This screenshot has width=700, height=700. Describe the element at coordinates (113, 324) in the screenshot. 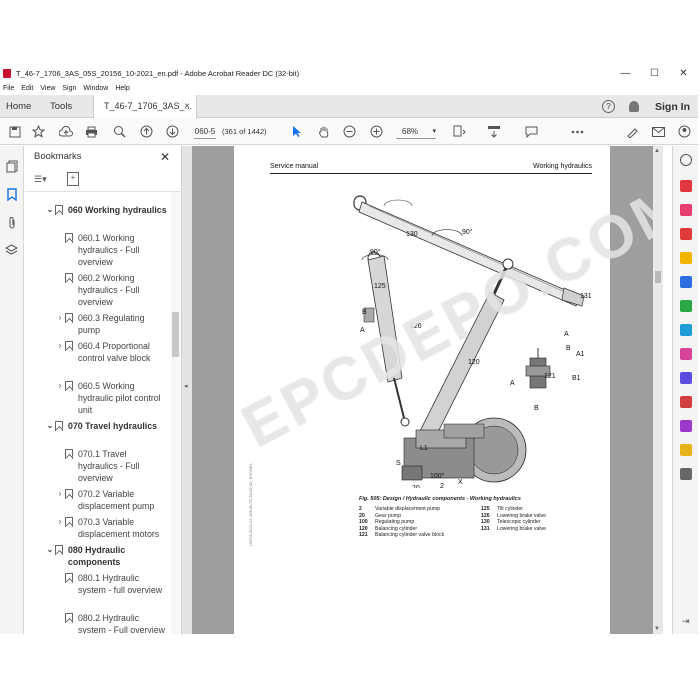

I see `bookmark-item: › 060.3 Regulating pump` at that location.